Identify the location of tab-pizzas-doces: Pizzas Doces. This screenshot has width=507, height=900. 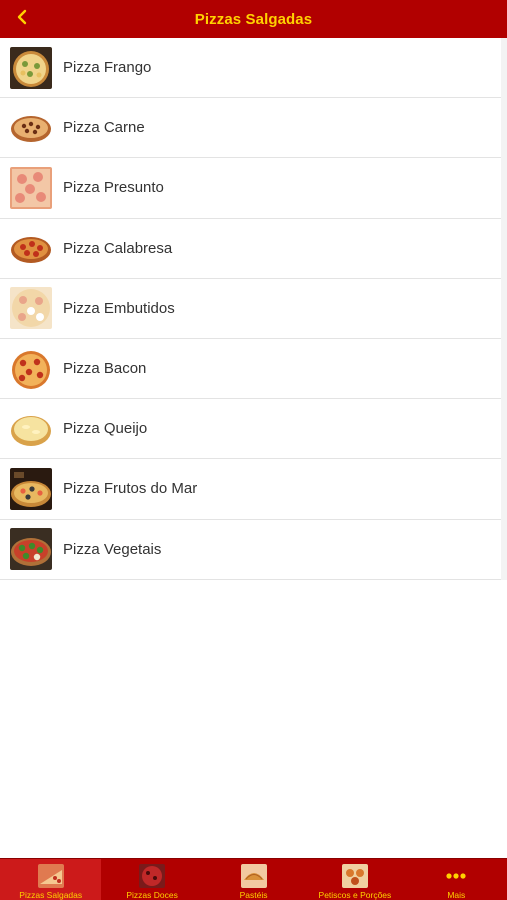
(151, 879).